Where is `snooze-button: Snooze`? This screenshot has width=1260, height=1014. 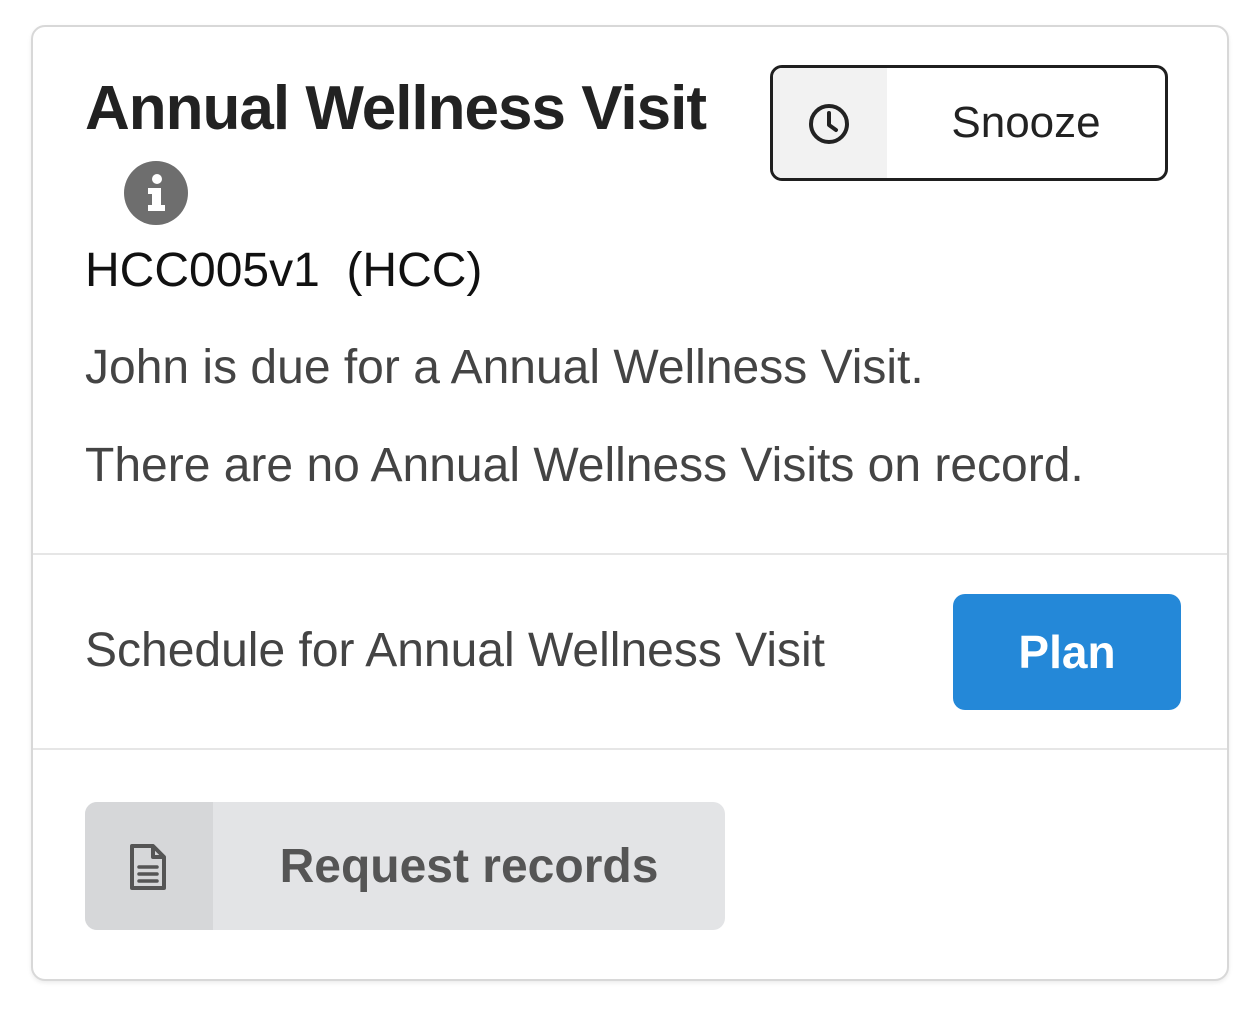
snooze-button: Snooze is located at coordinates (969, 123).